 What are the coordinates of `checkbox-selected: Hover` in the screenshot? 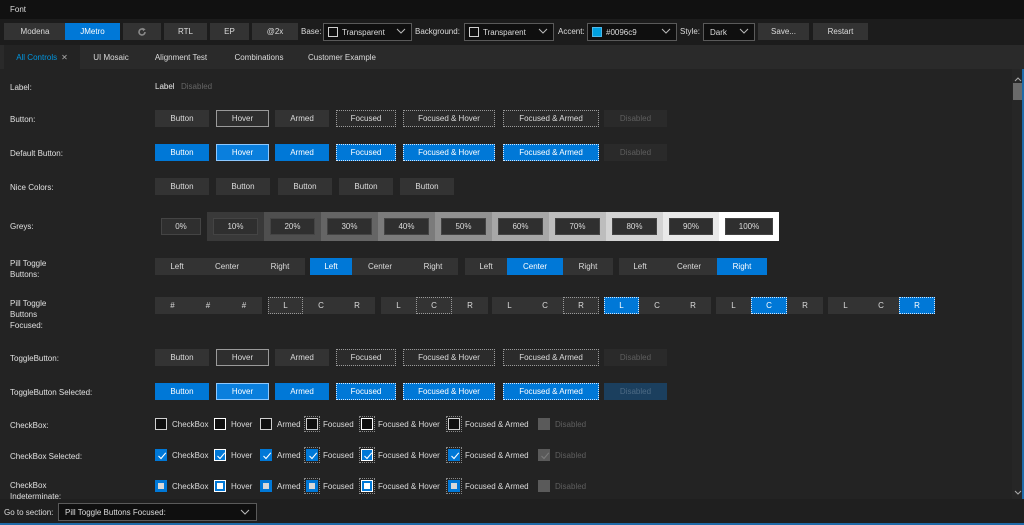 It's located at (233, 455).